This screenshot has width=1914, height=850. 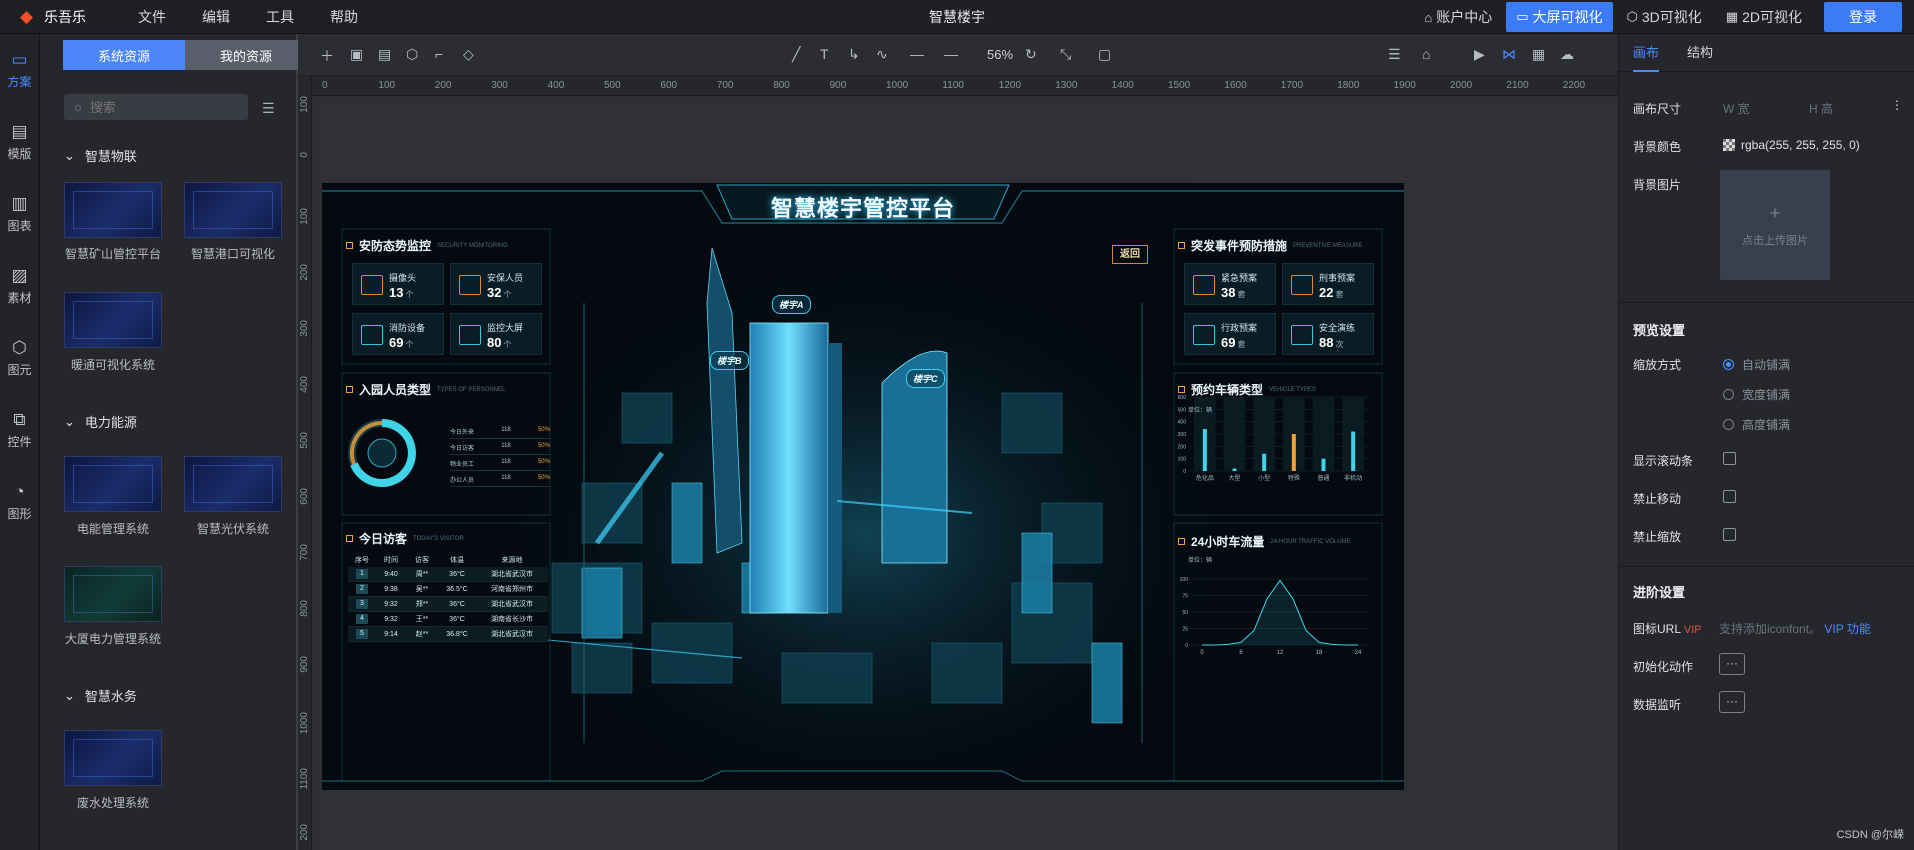 I want to click on rail-item-shapes: ◔ 图形, so click(x=19, y=502).